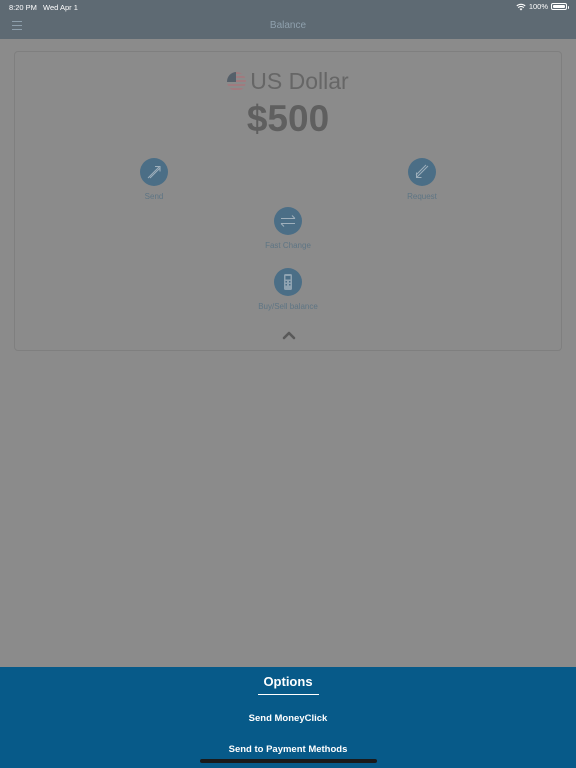 This screenshot has height=768, width=576. Describe the element at coordinates (289, 335) in the screenshot. I see `chevron-up-icon` at that location.